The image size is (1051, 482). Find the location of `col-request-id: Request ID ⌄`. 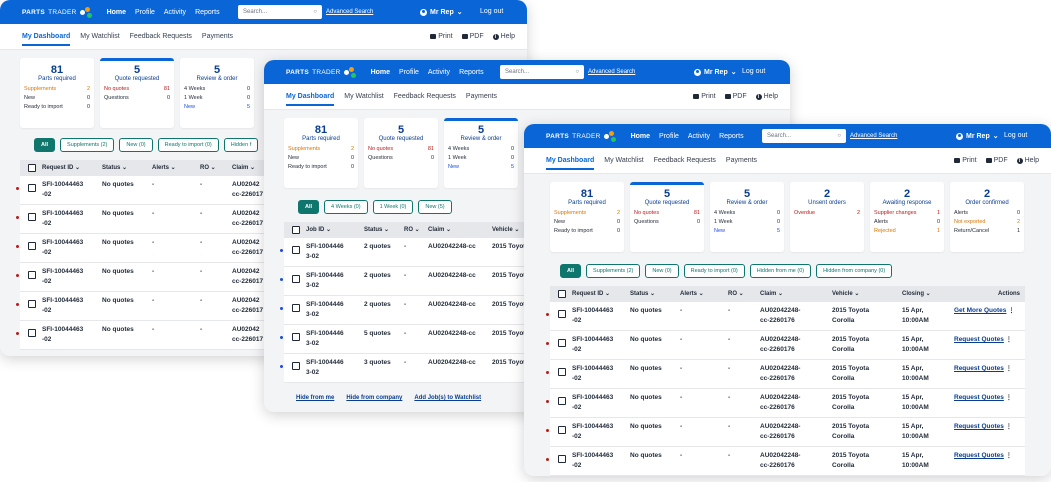

col-request-id: Request ID ⌄ is located at coordinates (61, 168).